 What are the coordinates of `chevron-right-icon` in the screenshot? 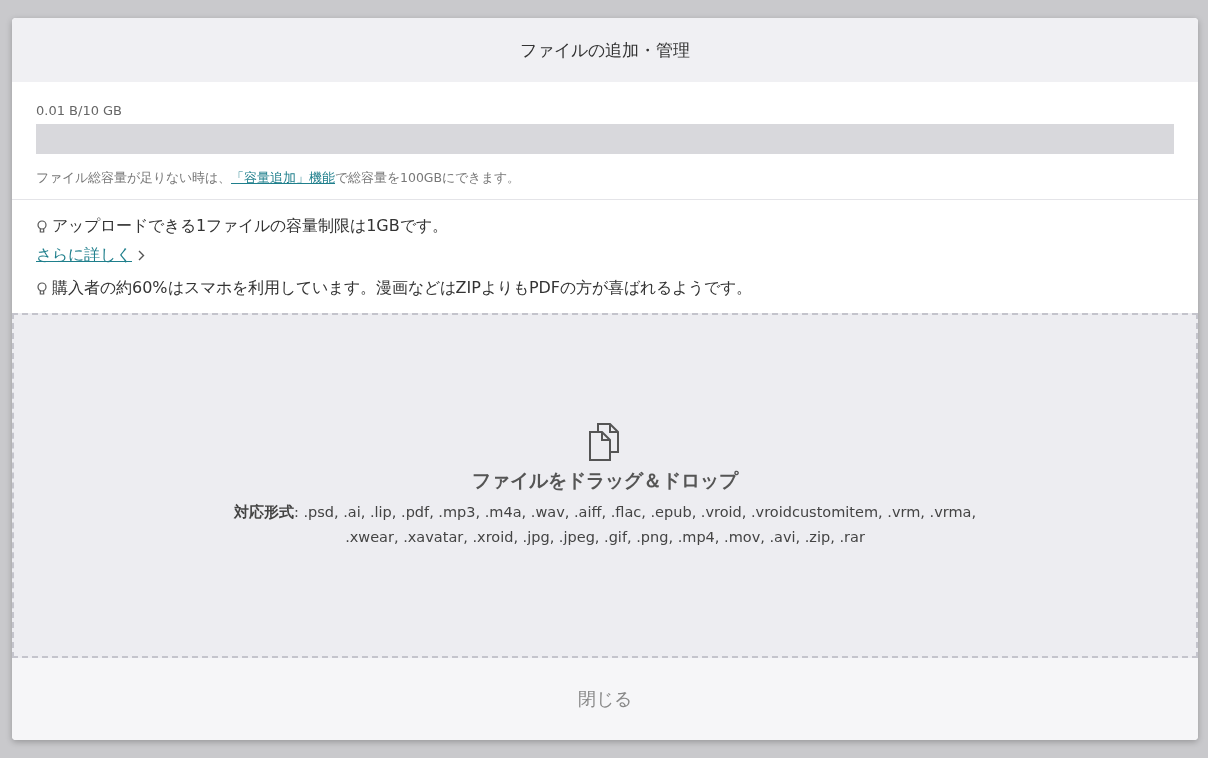 It's located at (141, 255).